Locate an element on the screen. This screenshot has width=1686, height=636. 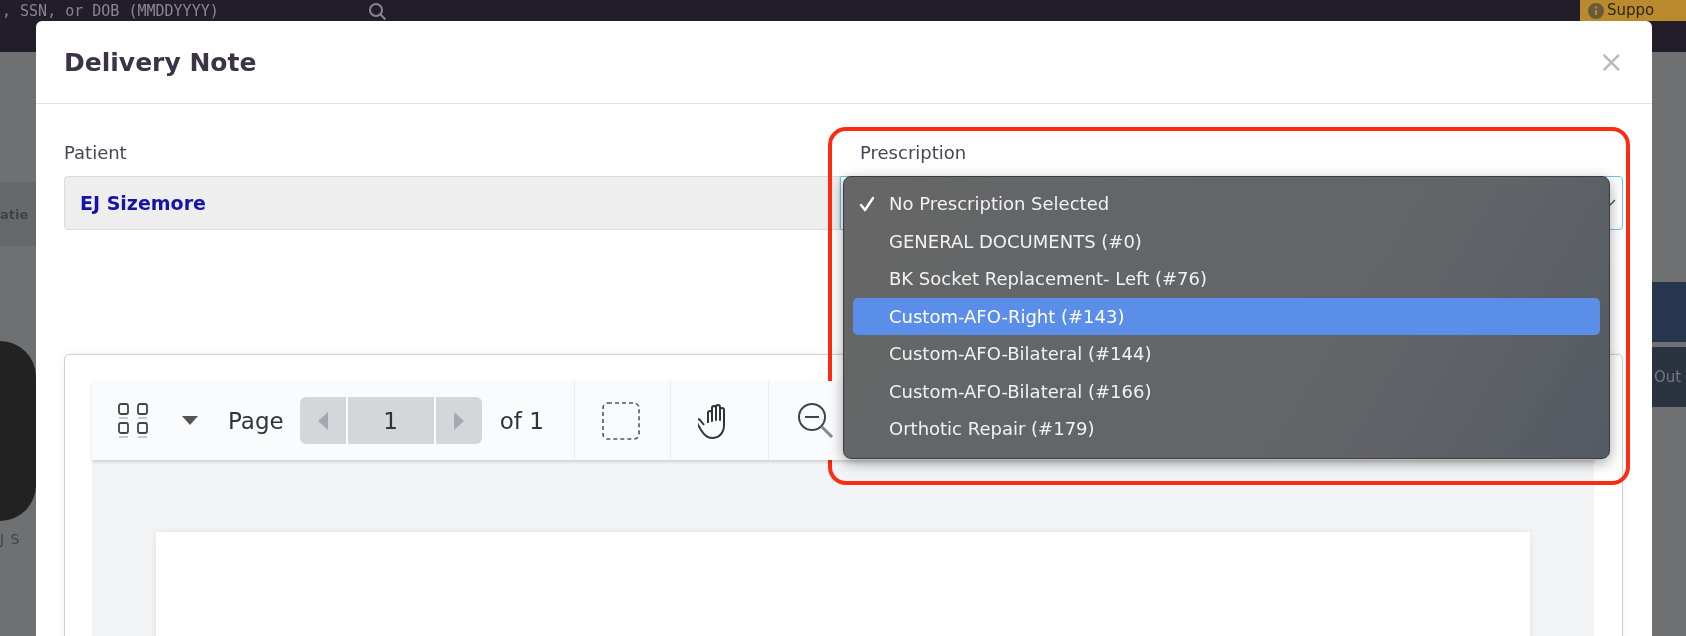
info-icon is located at coordinates (1596, 10).